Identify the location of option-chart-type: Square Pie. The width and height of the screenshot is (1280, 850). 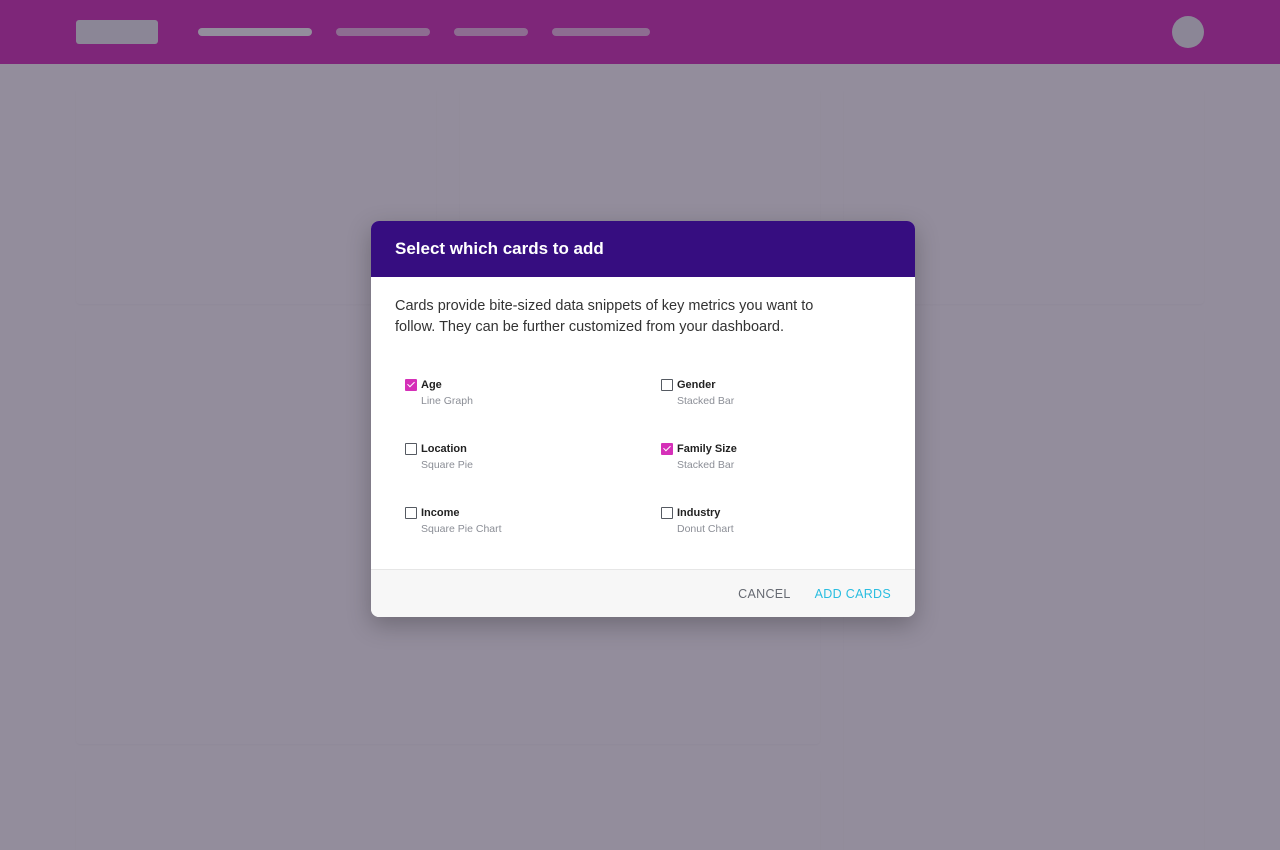
(447, 465).